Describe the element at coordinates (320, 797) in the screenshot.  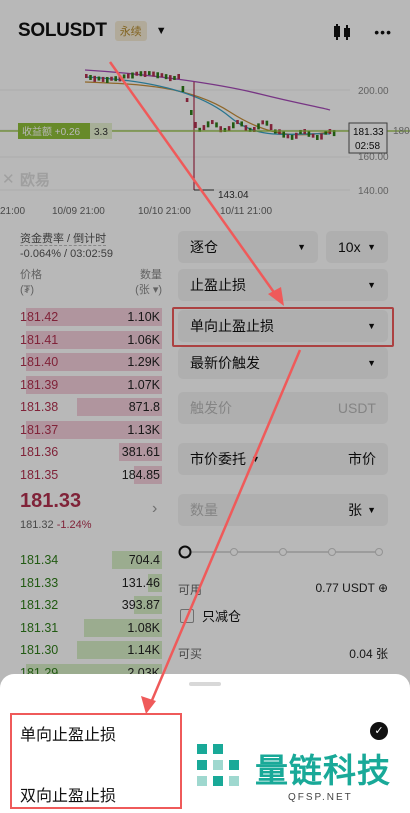
I see `watermark-url: QFSP.NET` at that location.